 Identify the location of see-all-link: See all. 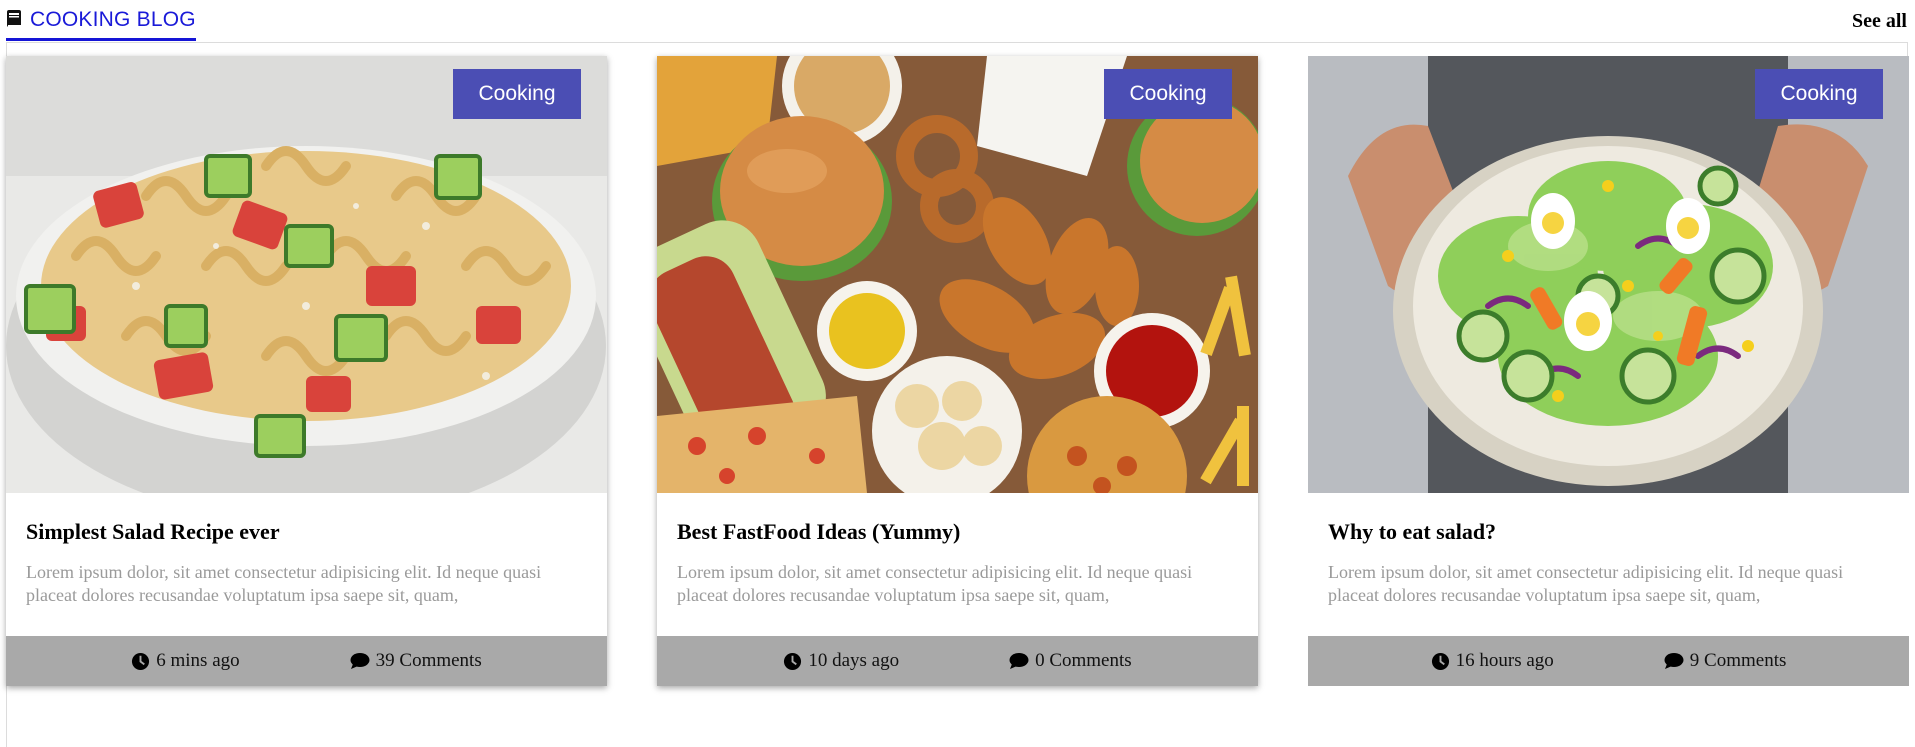
(1879, 21).